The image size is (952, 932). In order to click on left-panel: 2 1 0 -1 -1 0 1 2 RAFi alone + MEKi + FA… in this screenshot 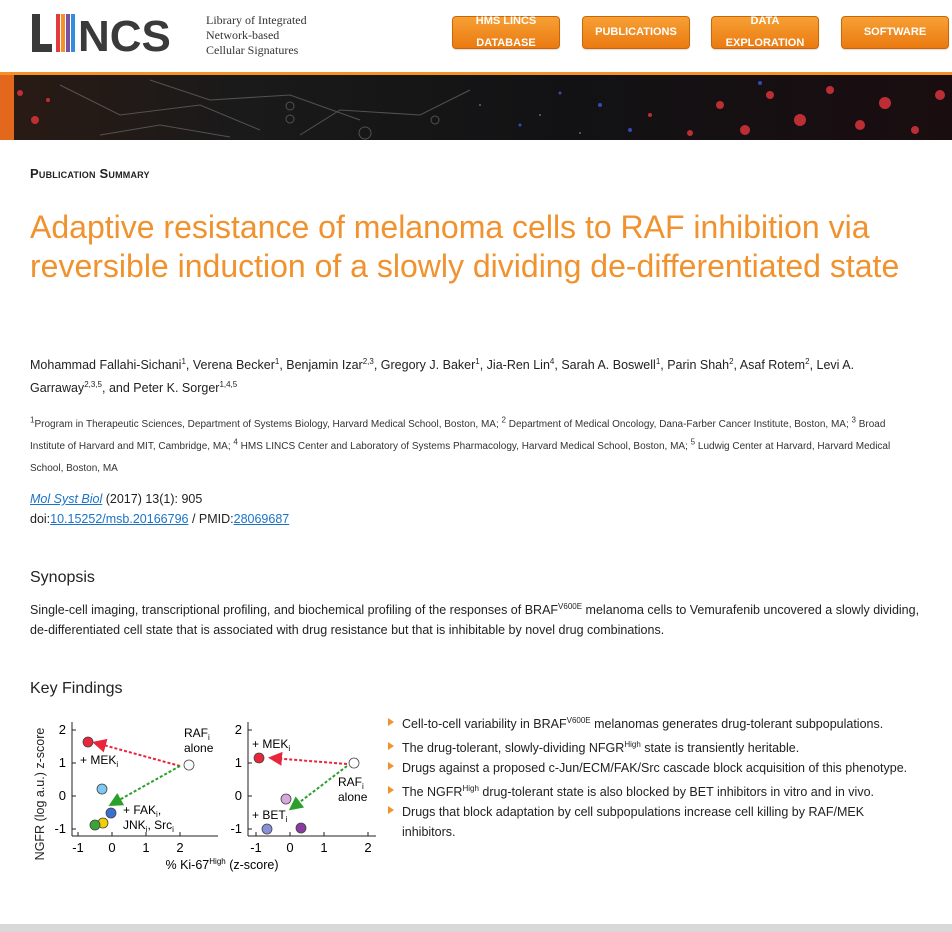, I will do `click(136, 788)`.